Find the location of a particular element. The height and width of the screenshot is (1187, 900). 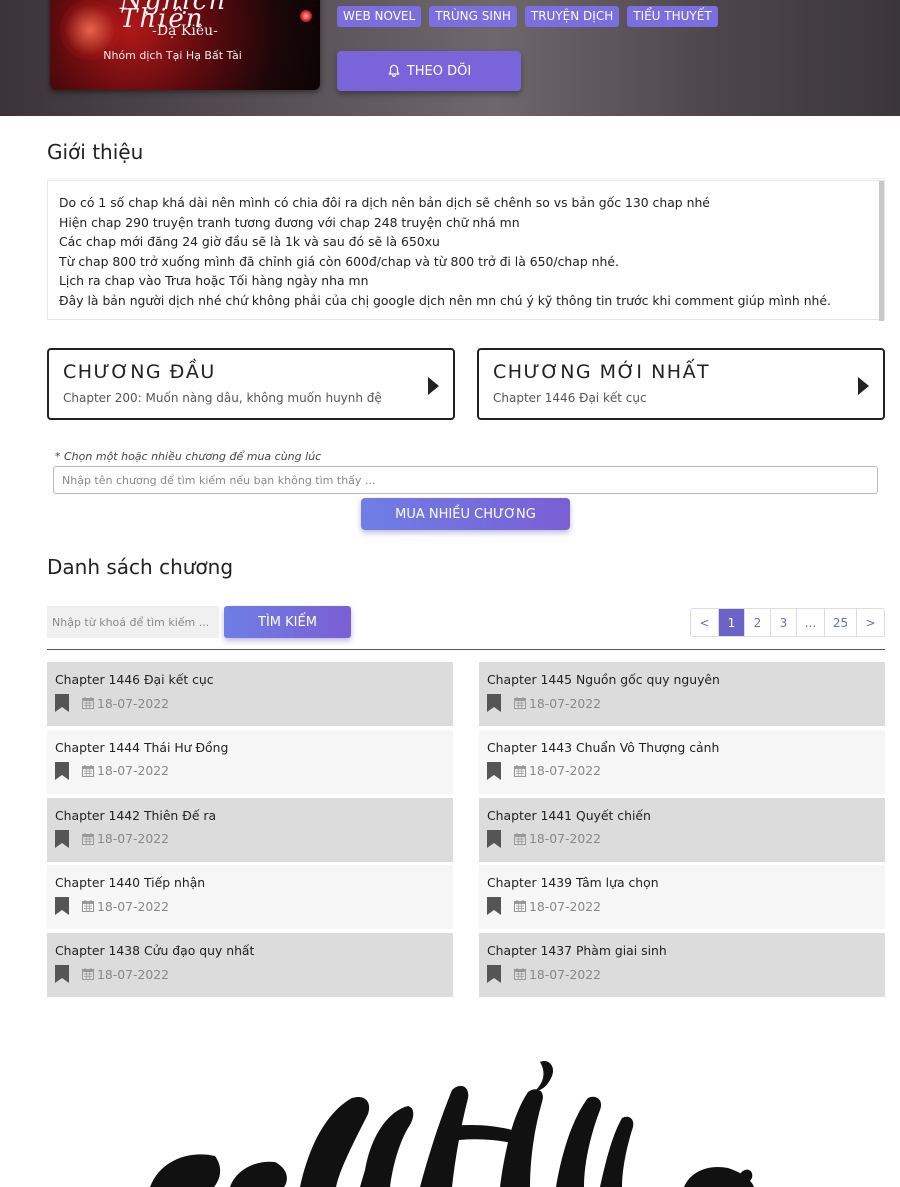

chapter-row: Chapter 1440 Tiếp nhận 18-07-2022 is located at coordinates (250, 897).